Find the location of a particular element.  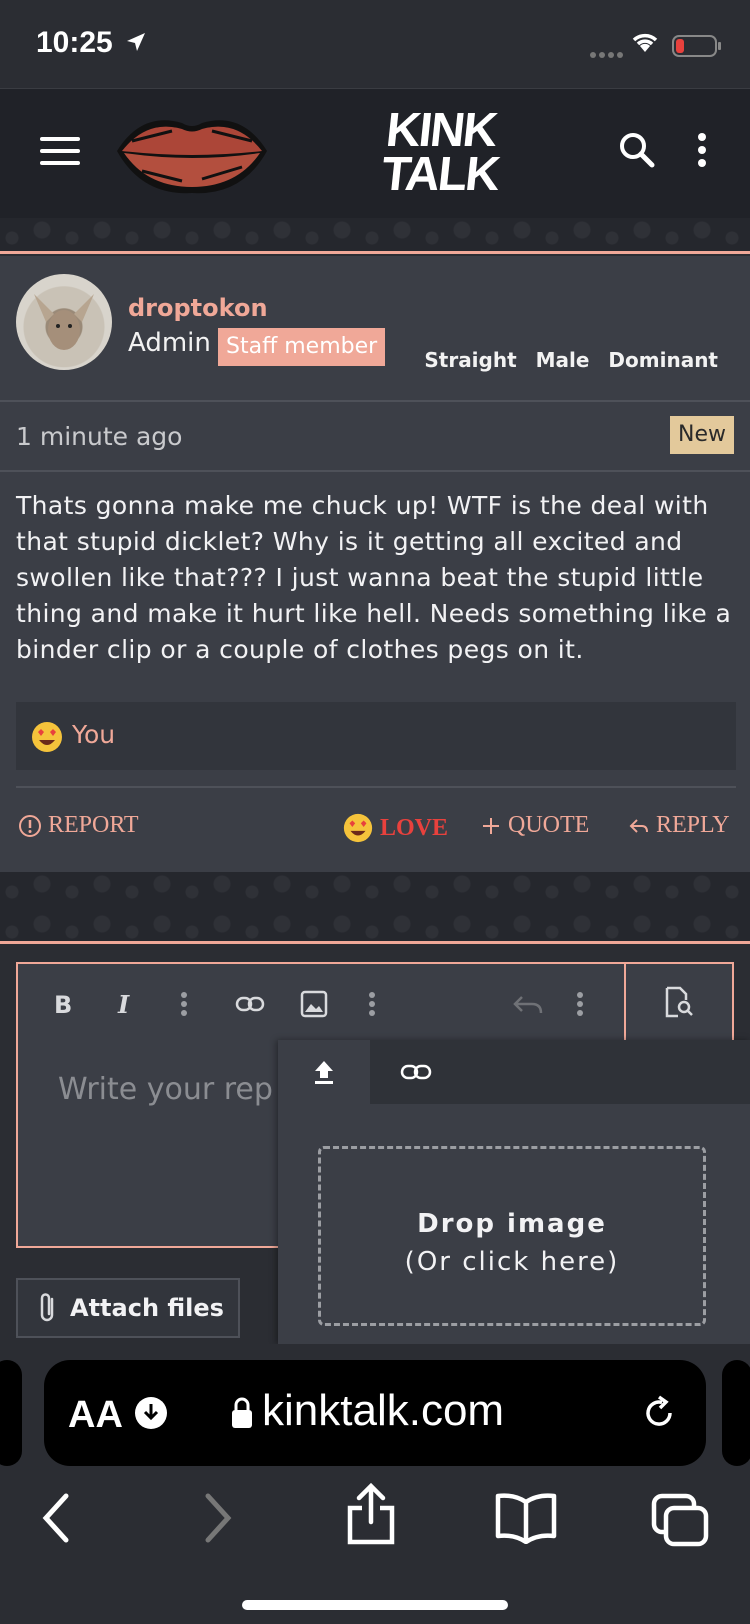

tab-upload is located at coordinates (324, 1072).